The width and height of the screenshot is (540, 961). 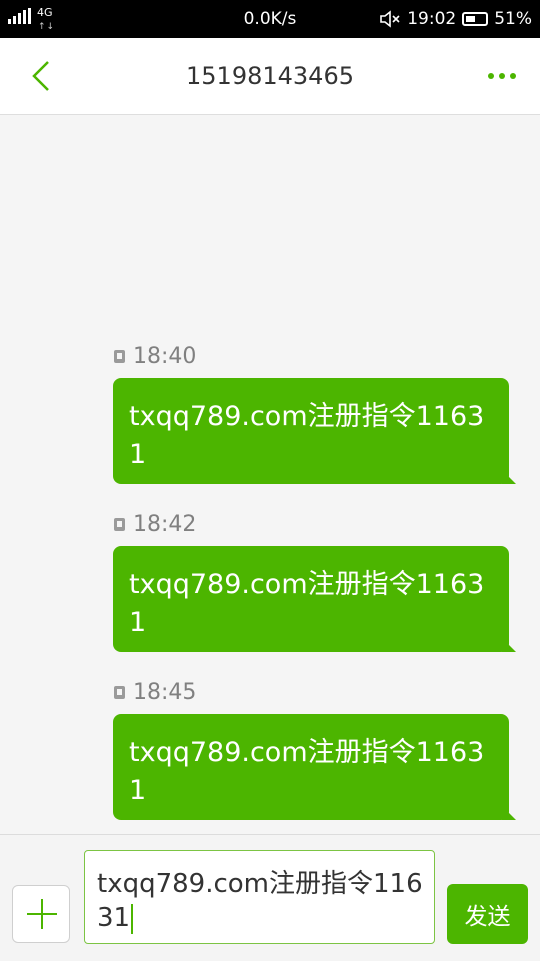 I want to click on message-time: 18:45, so click(x=155, y=692).